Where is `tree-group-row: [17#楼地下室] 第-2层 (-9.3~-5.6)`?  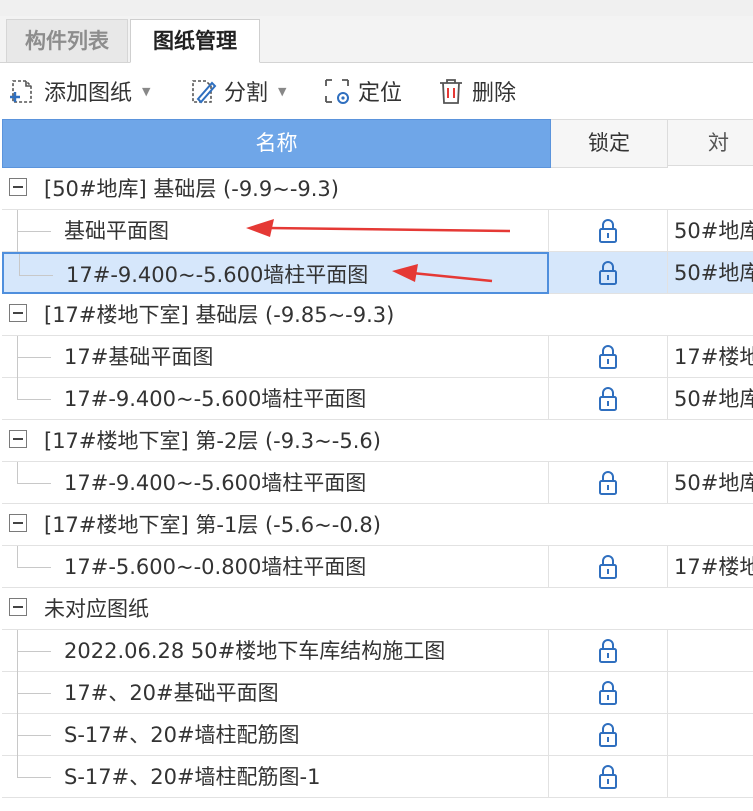
tree-group-row: [17#楼地下室] 第-2层 (-9.3~-5.6) is located at coordinates (377, 441).